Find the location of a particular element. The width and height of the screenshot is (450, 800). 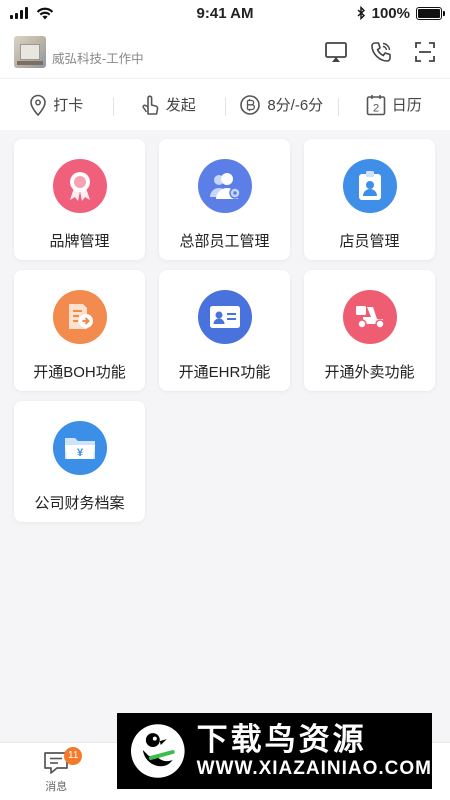

calendar-day: 2 is located at coordinates (376, 108).